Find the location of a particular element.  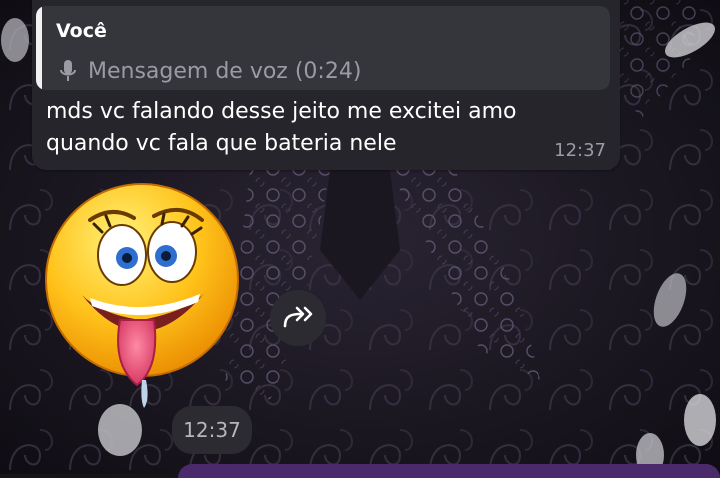

reply-author: Você is located at coordinates (81, 31).